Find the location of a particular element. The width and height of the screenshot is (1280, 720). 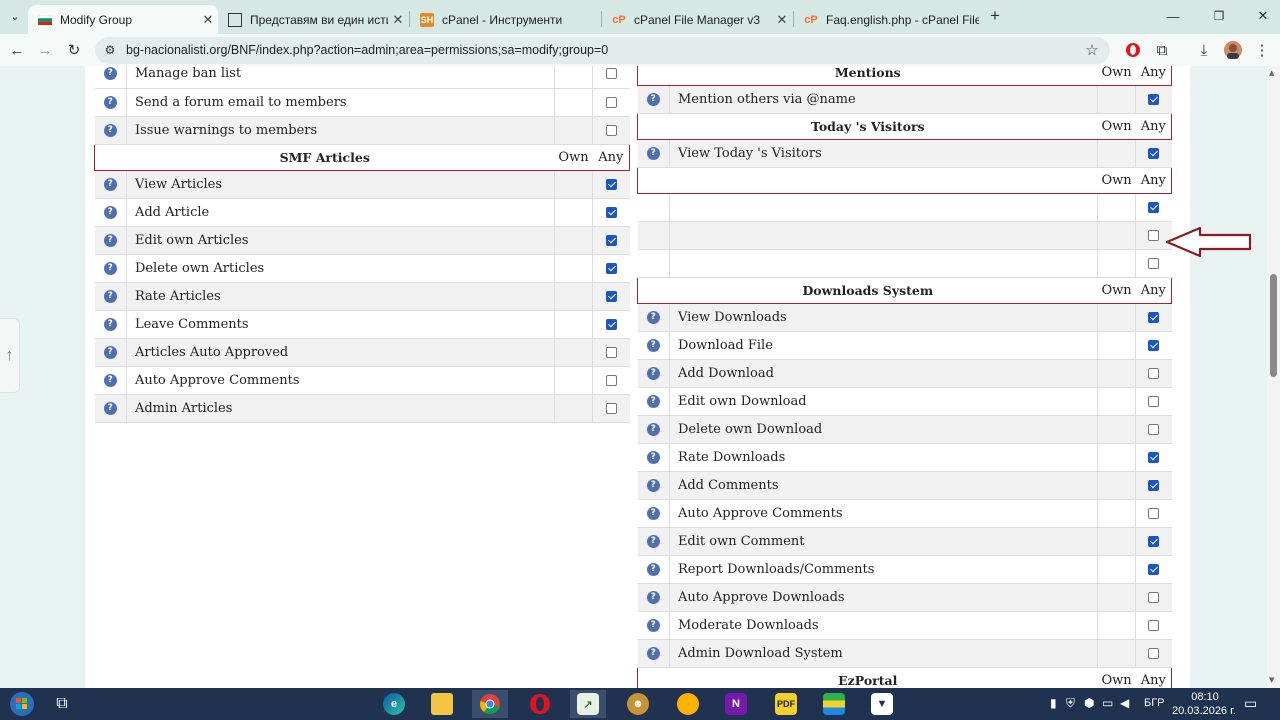

clock-date: 20.03.2026 г. is located at coordinates (1204, 711).